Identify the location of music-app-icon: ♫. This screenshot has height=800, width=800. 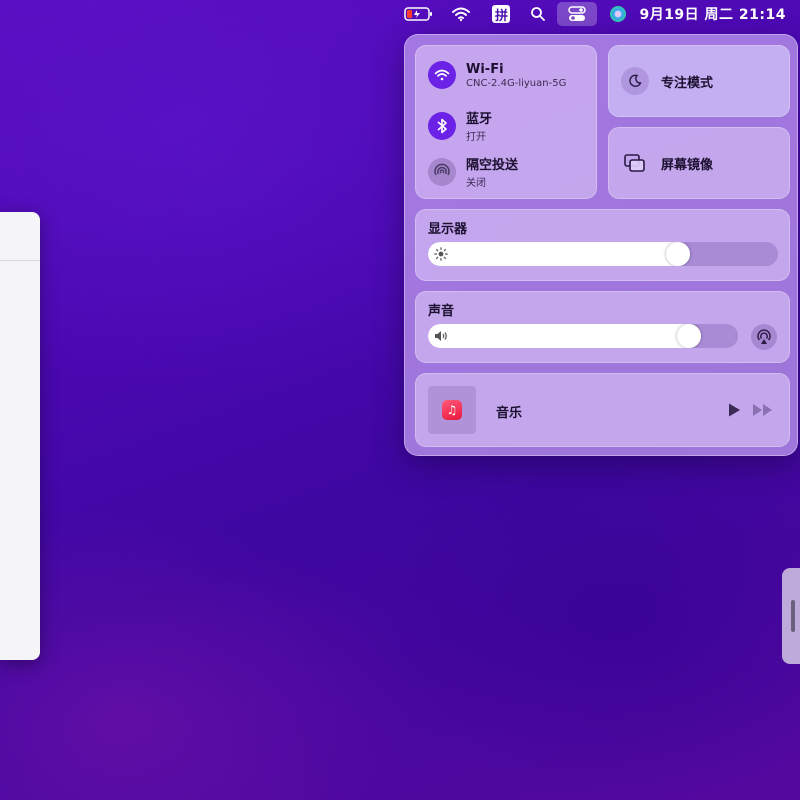
(452, 410).